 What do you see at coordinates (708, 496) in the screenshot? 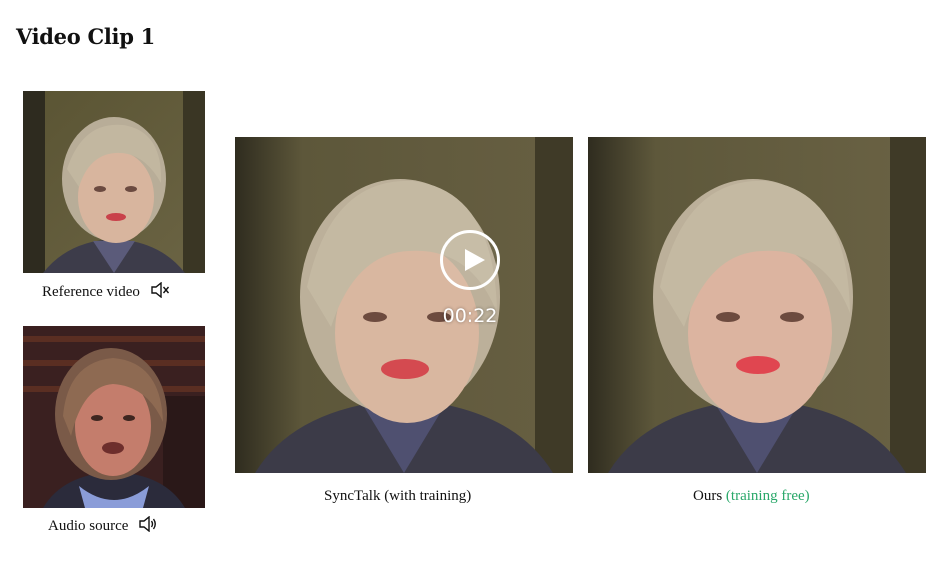
I see `ours-label: Ours` at bounding box center [708, 496].